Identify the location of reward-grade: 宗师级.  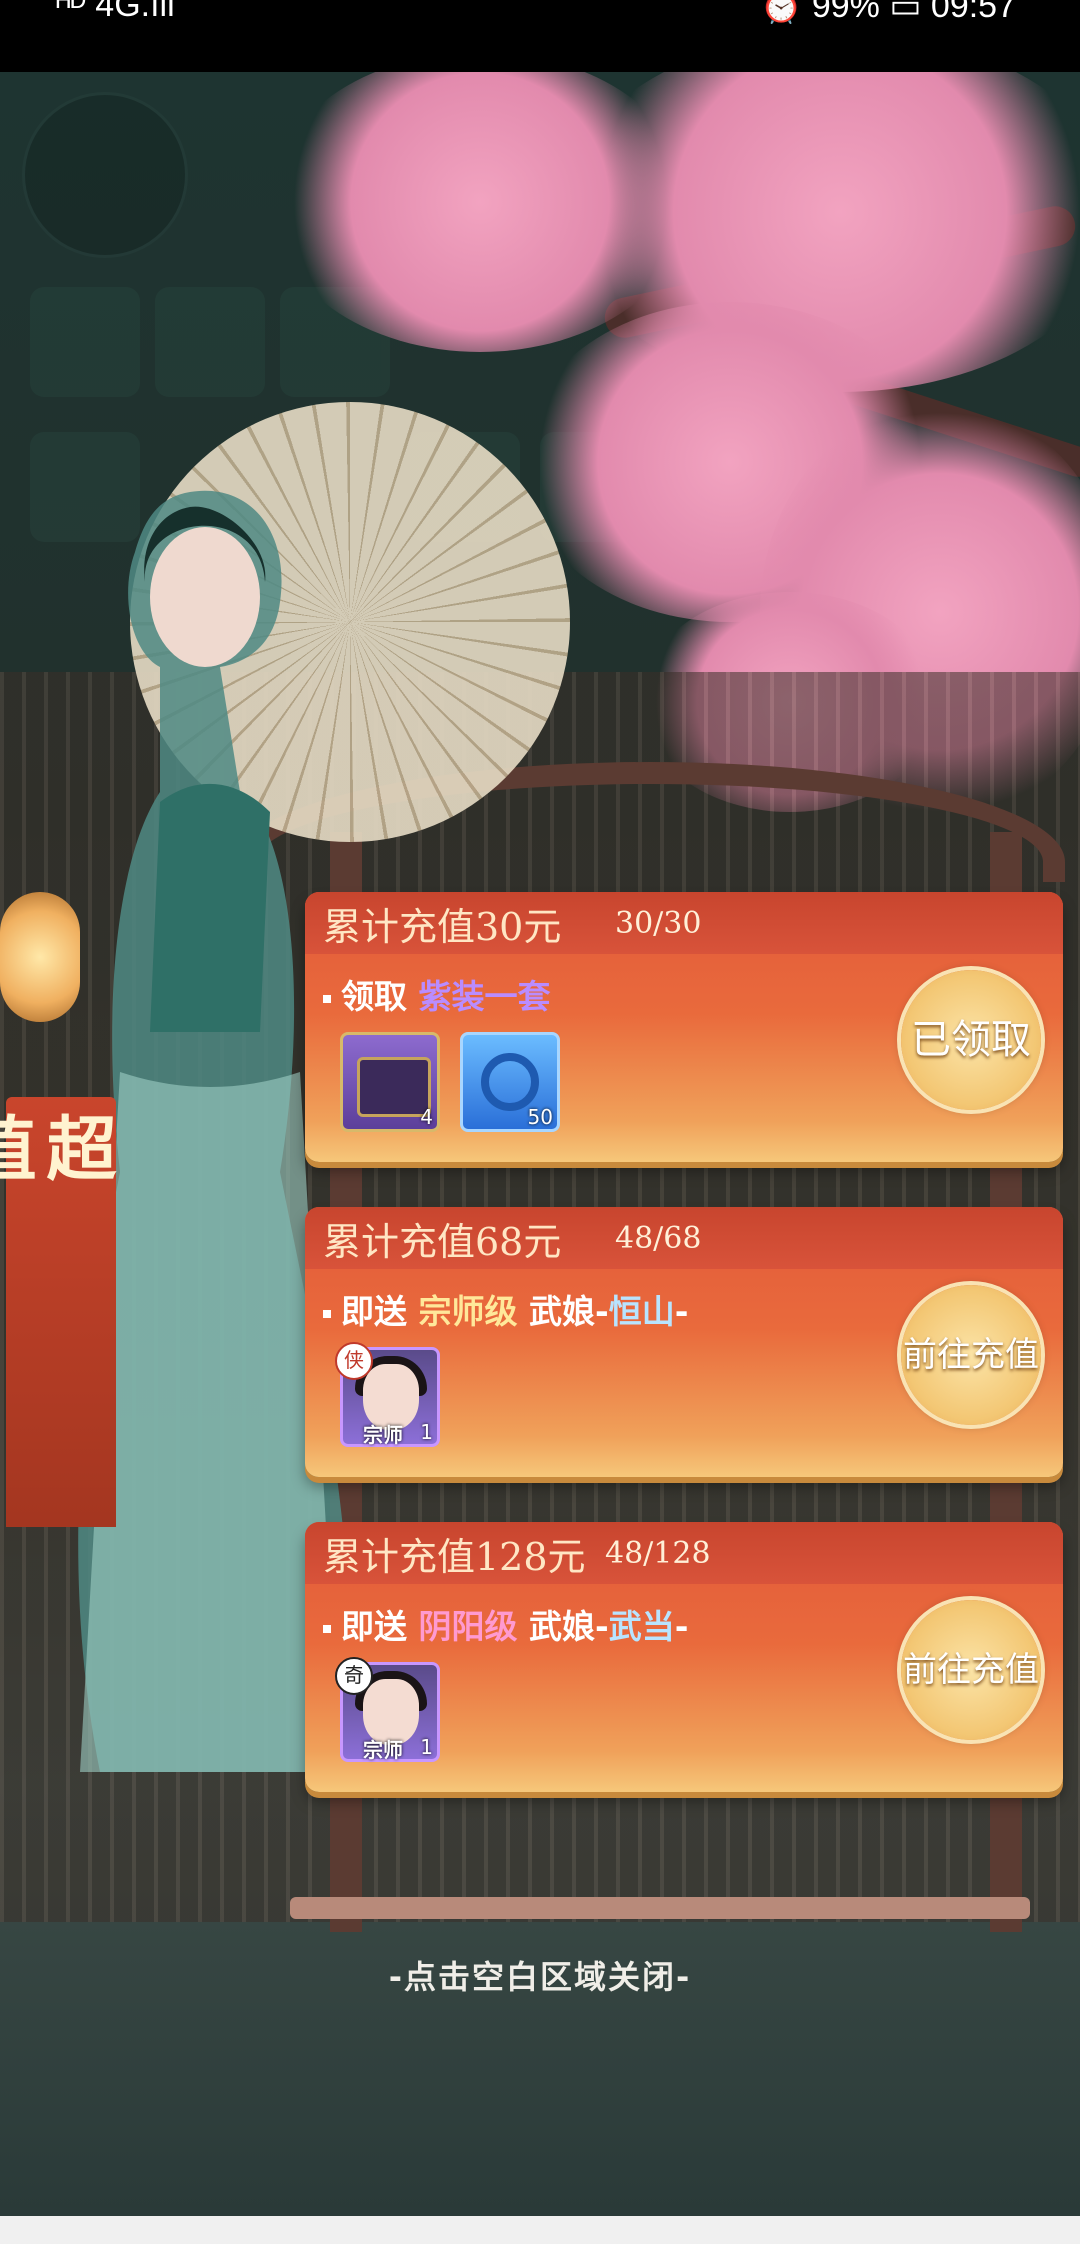
(468, 1311).